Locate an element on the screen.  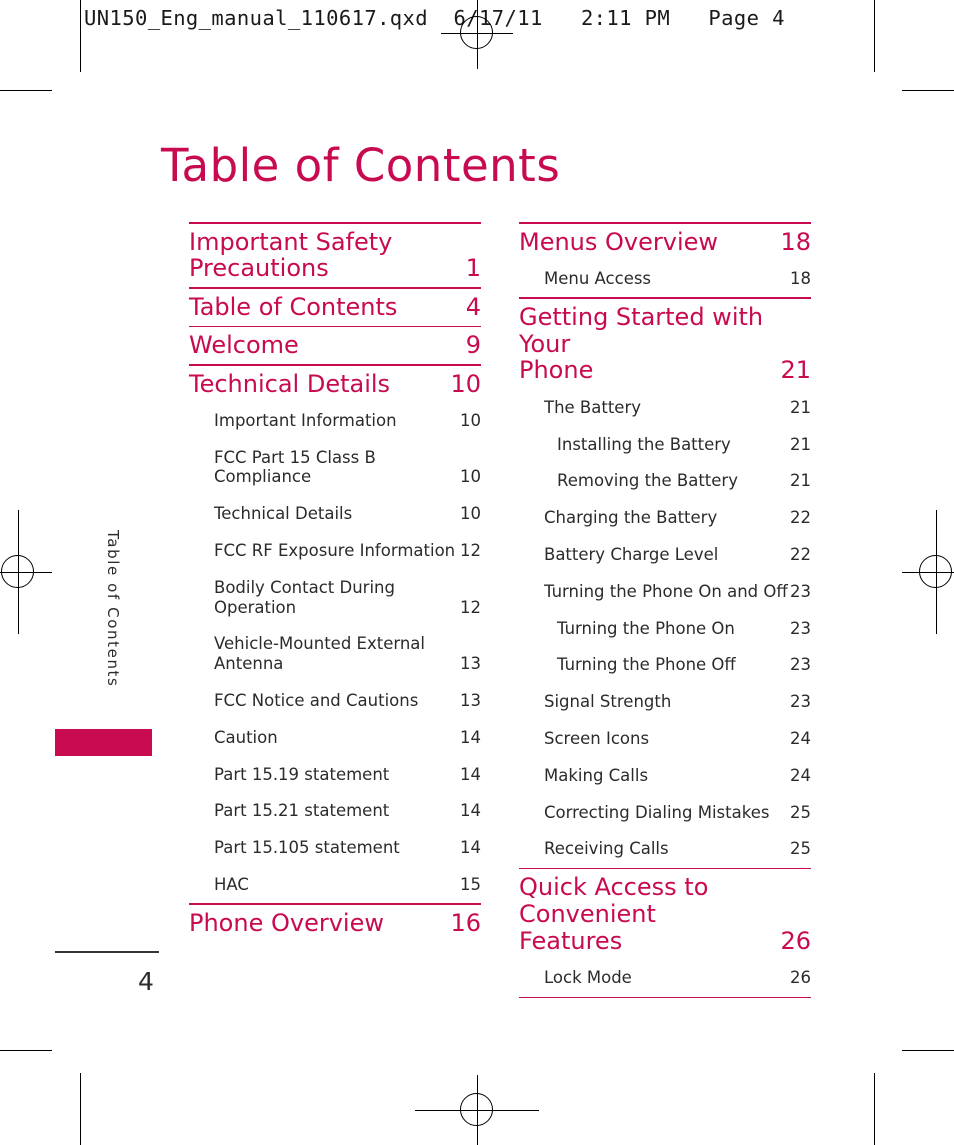
toc-section-entry: Menus Overview 18 is located at coordinates (665, 242).